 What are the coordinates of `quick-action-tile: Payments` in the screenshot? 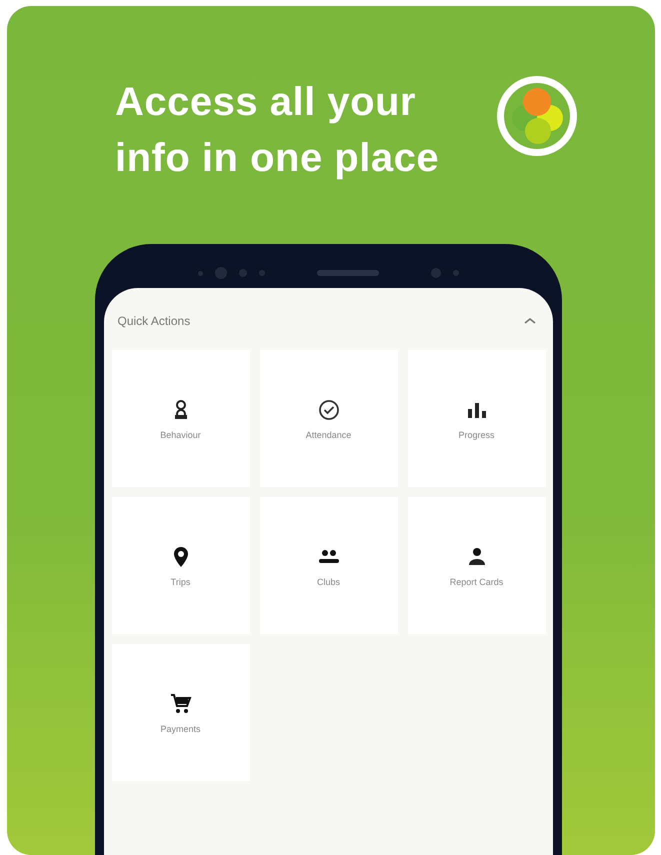 It's located at (181, 712).